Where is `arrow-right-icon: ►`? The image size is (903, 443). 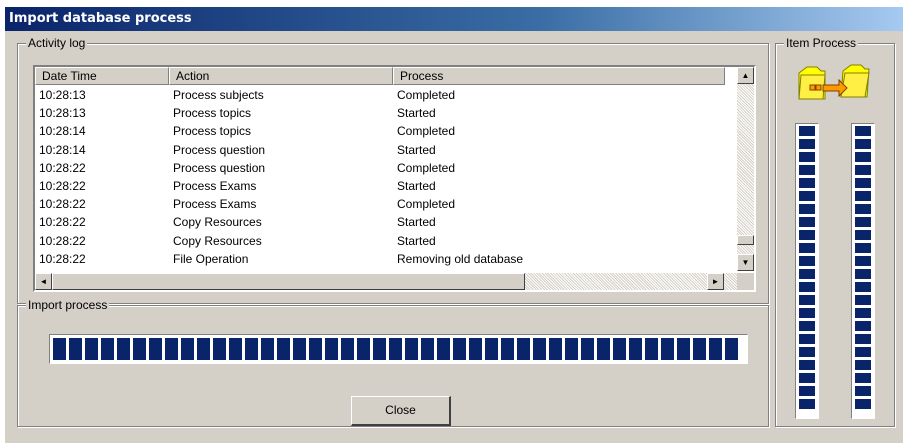
arrow-right-icon: ► is located at coordinates (715, 281).